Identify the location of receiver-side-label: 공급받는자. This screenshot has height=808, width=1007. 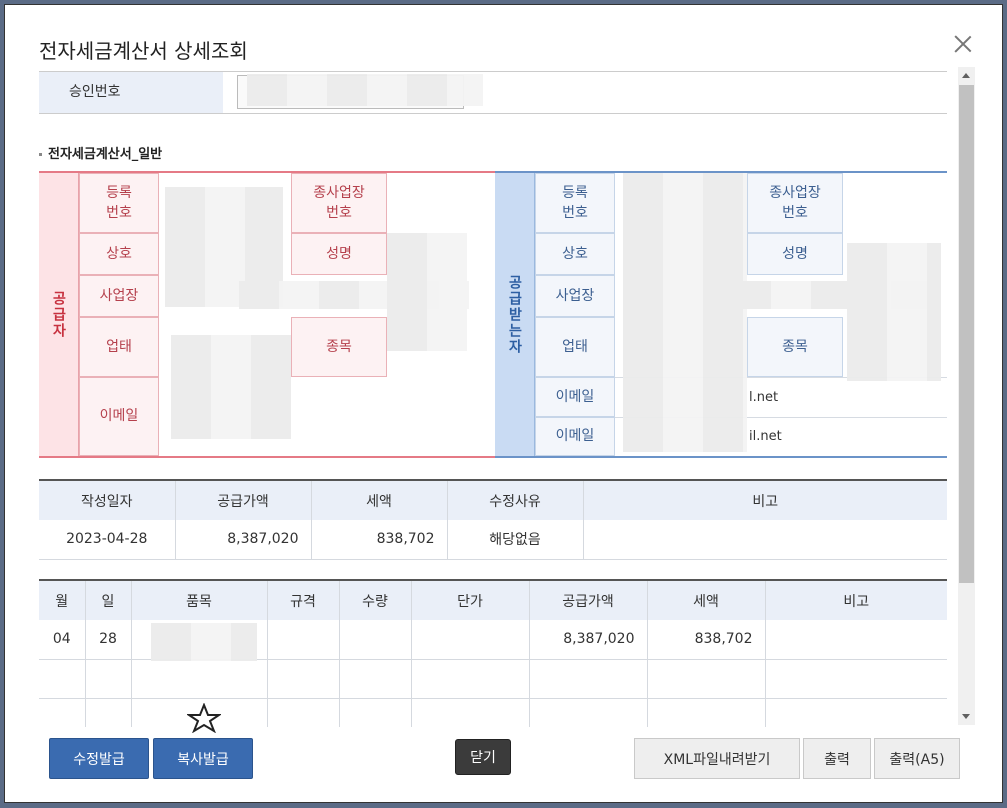
(515, 314).